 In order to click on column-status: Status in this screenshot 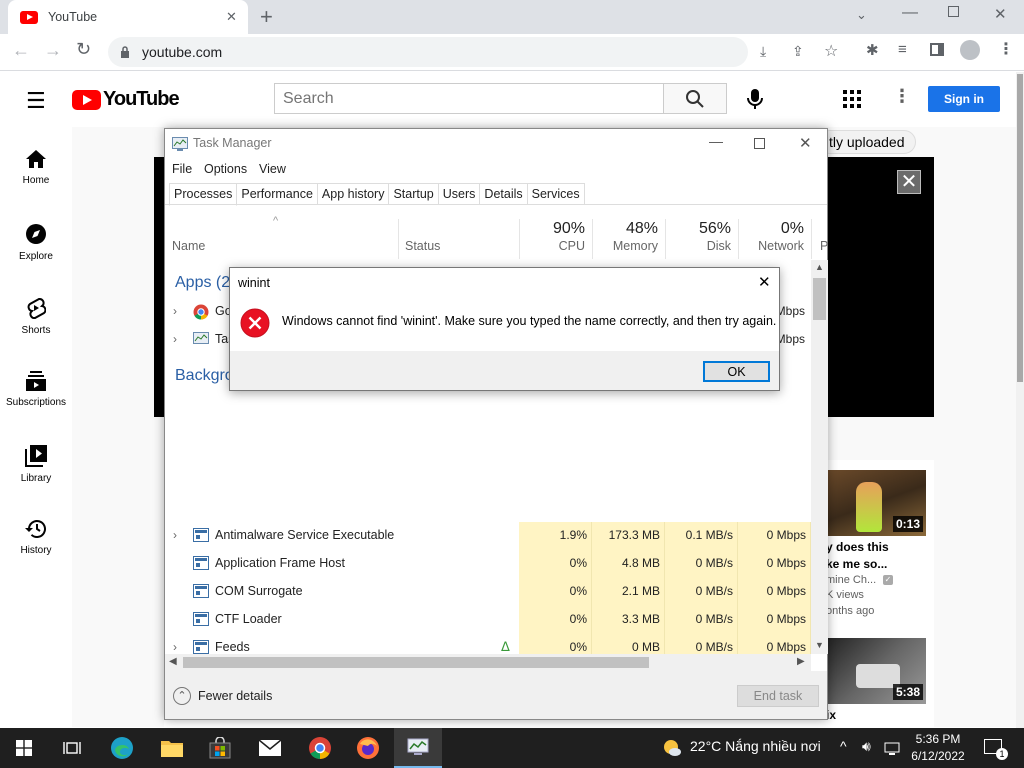, I will do `click(422, 246)`.